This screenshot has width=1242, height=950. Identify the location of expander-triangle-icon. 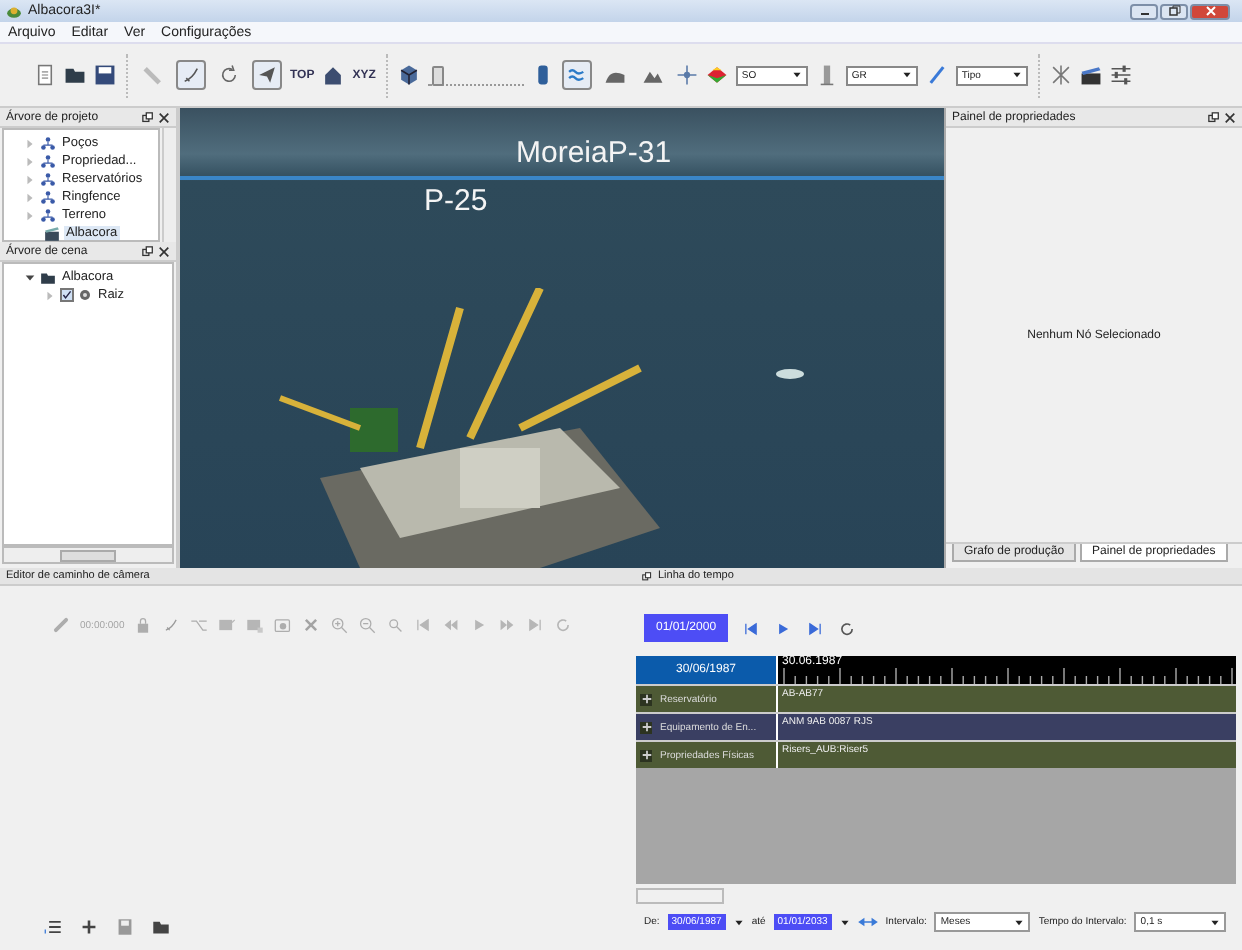
(30, 277).